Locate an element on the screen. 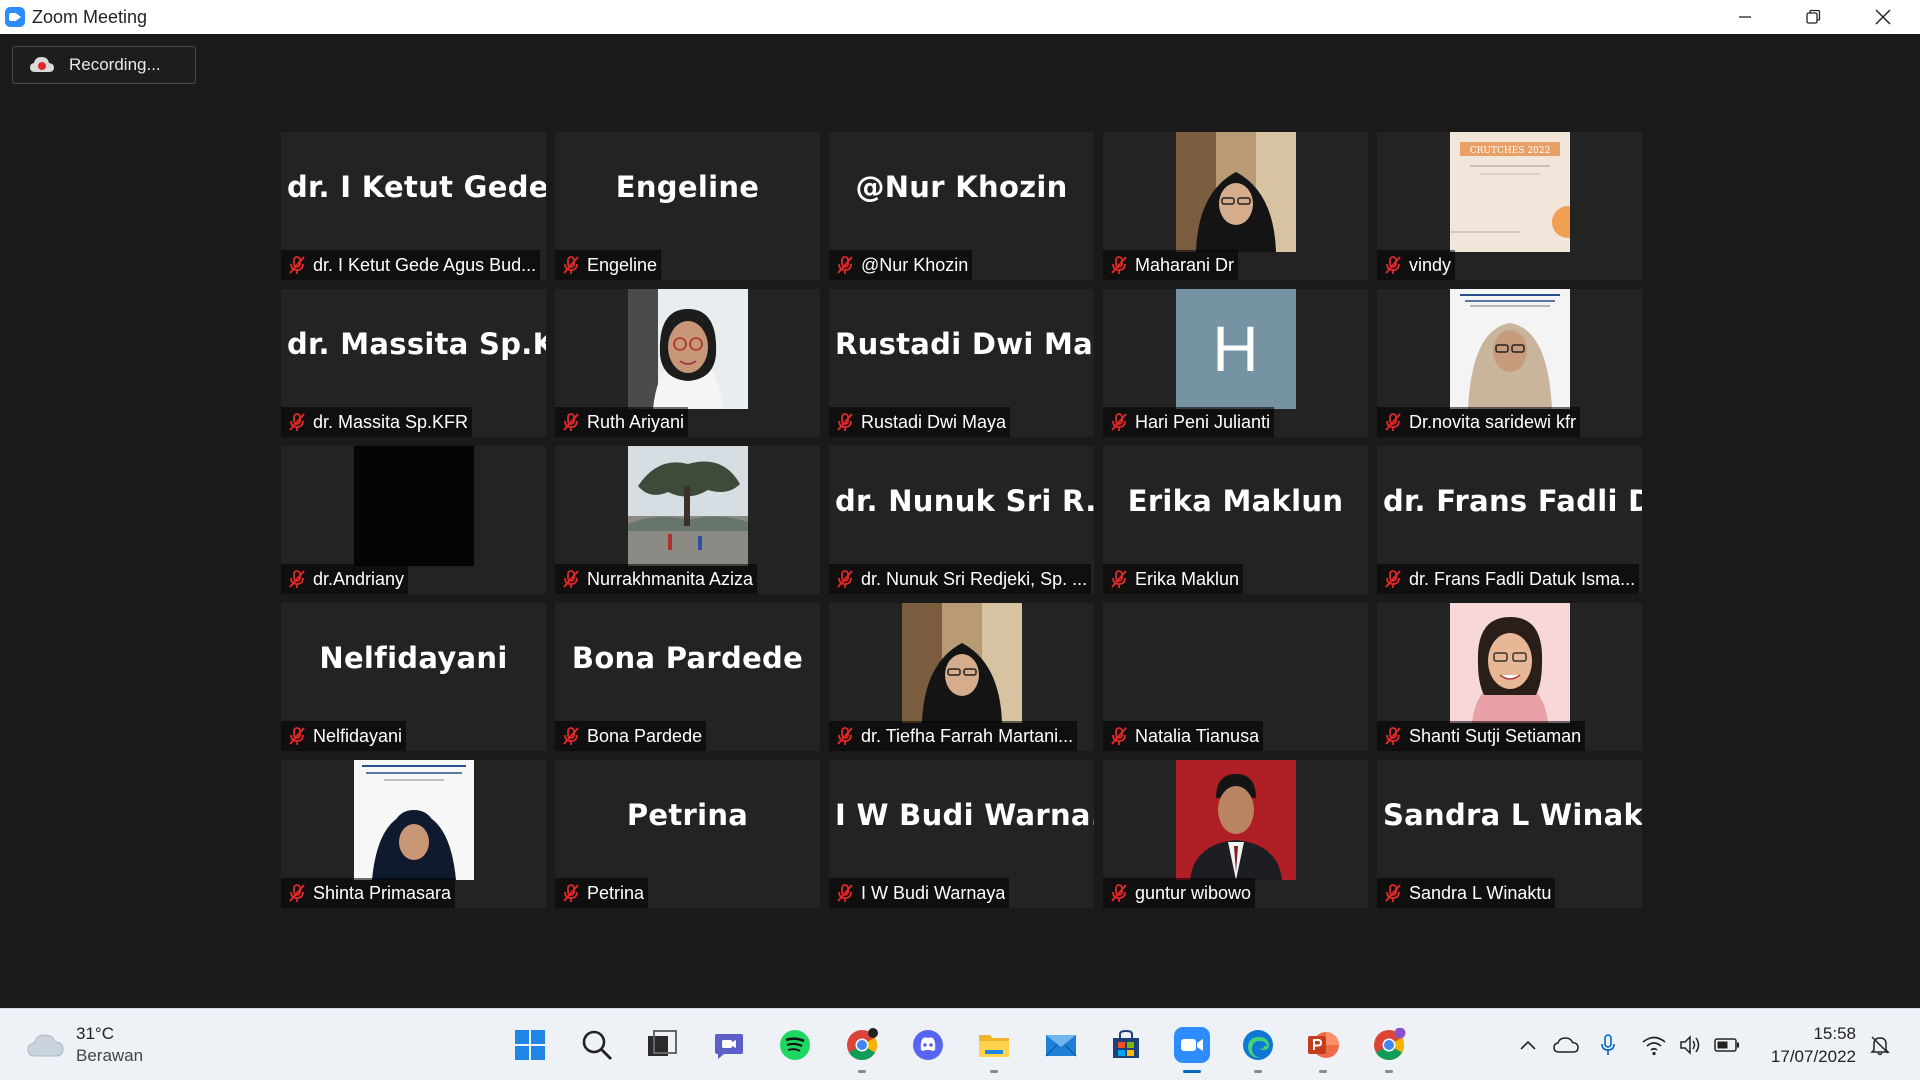  participant-nameplate: Hari Peni Julianti is located at coordinates (1189, 422).